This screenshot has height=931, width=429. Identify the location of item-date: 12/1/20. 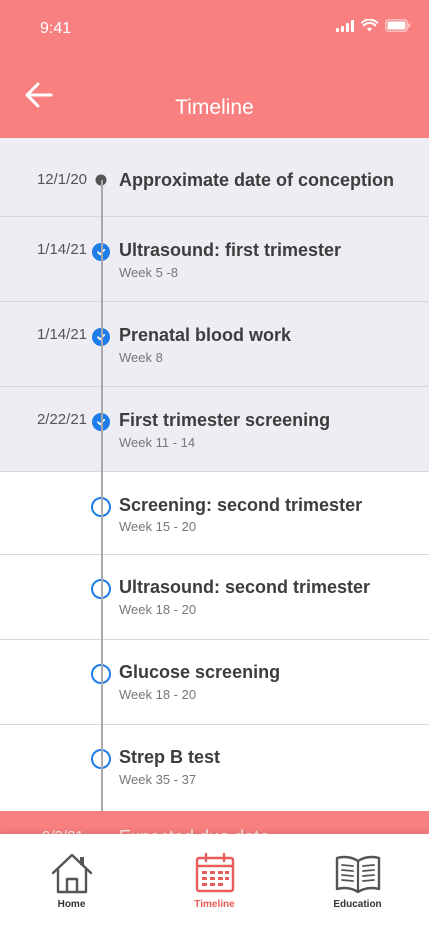
(61, 179).